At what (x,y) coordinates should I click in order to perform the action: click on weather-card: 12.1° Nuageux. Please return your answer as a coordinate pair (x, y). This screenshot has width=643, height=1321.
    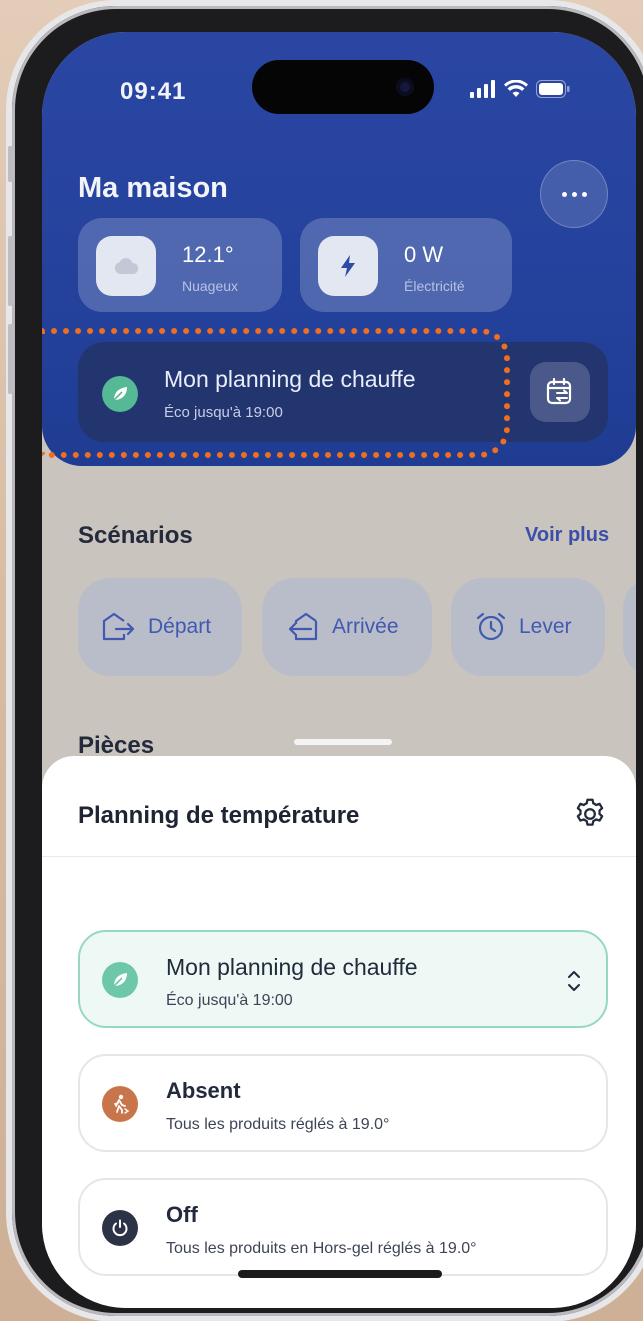
    Looking at the image, I should click on (180, 265).